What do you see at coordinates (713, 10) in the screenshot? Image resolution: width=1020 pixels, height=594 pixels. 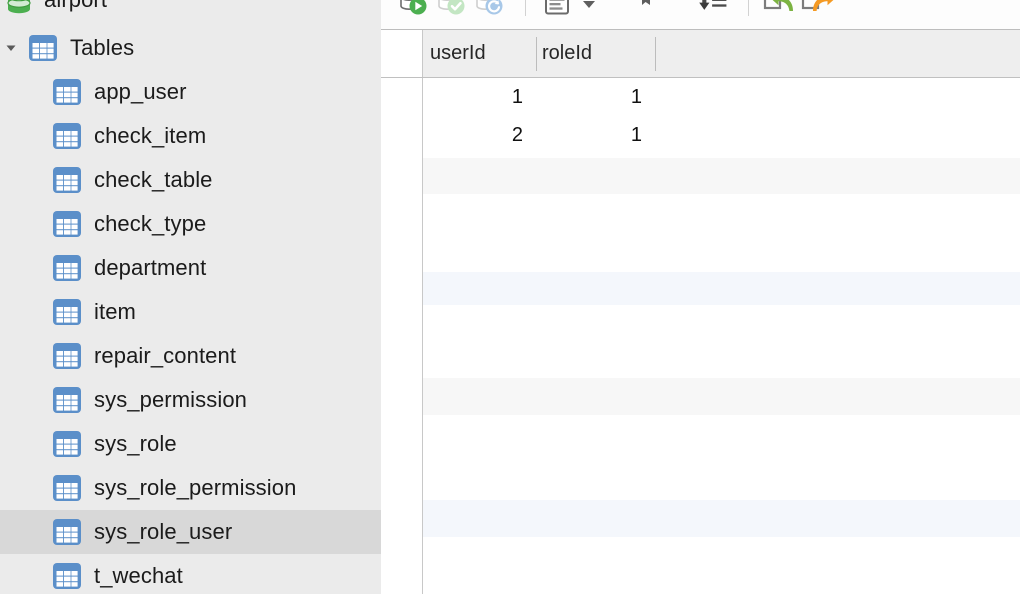 I see `sort-down-icon` at bounding box center [713, 10].